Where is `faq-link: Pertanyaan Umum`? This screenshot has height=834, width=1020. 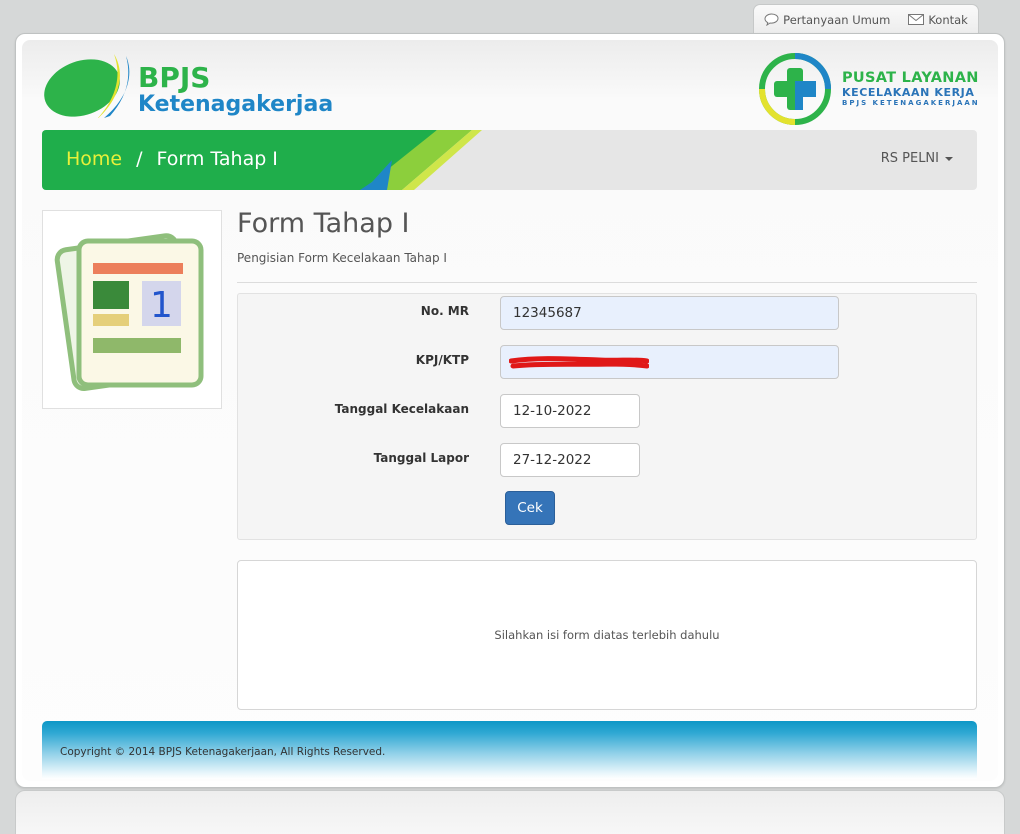 faq-link: Pertanyaan Umum is located at coordinates (827, 20).